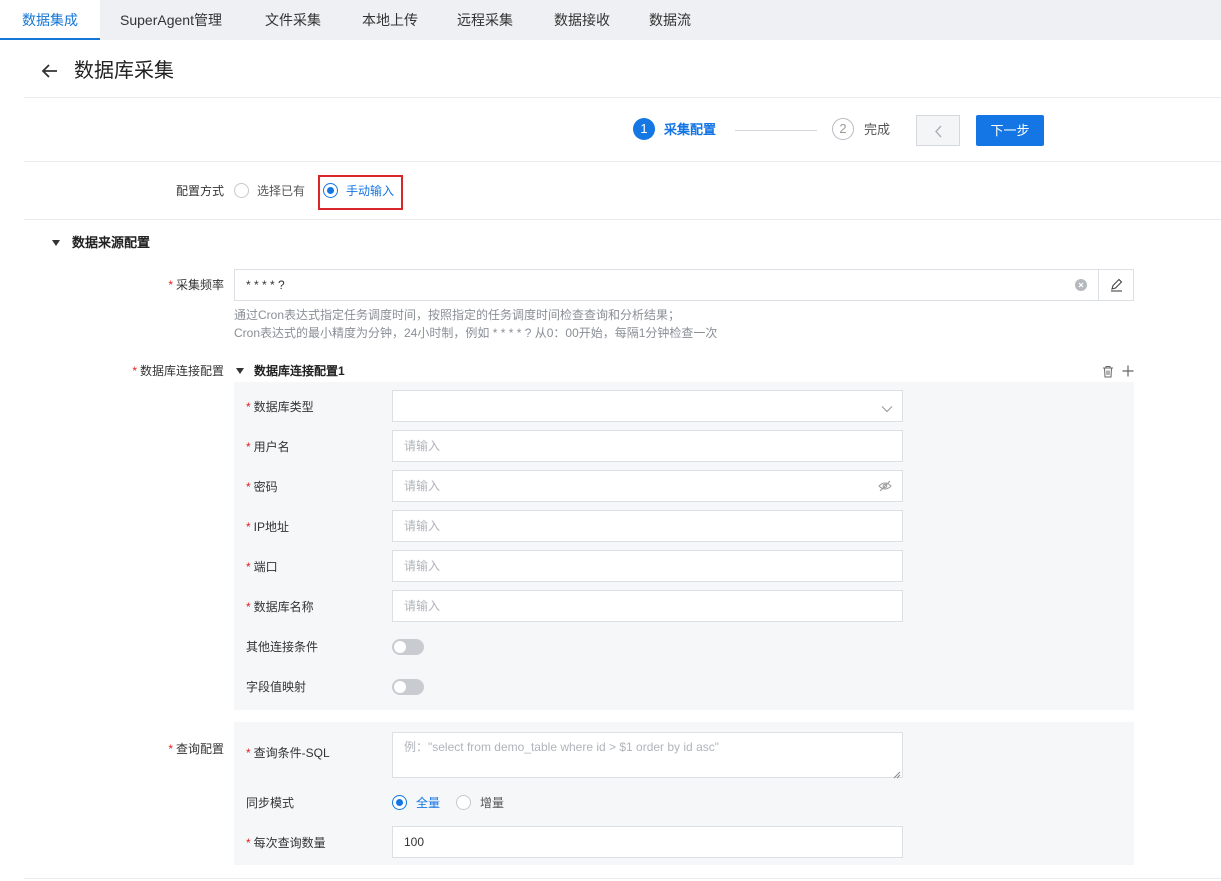 The width and height of the screenshot is (1221, 881). Describe the element at coordinates (196, 749) in the screenshot. I see `query-config-label: * 查询配置` at that location.